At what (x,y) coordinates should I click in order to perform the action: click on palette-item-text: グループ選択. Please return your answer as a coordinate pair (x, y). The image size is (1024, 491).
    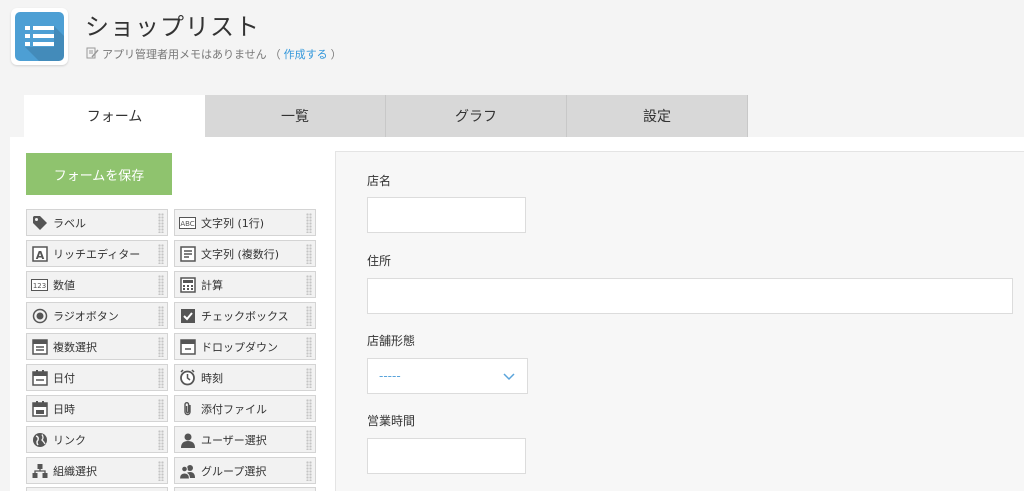
    Looking at the image, I should click on (234, 471).